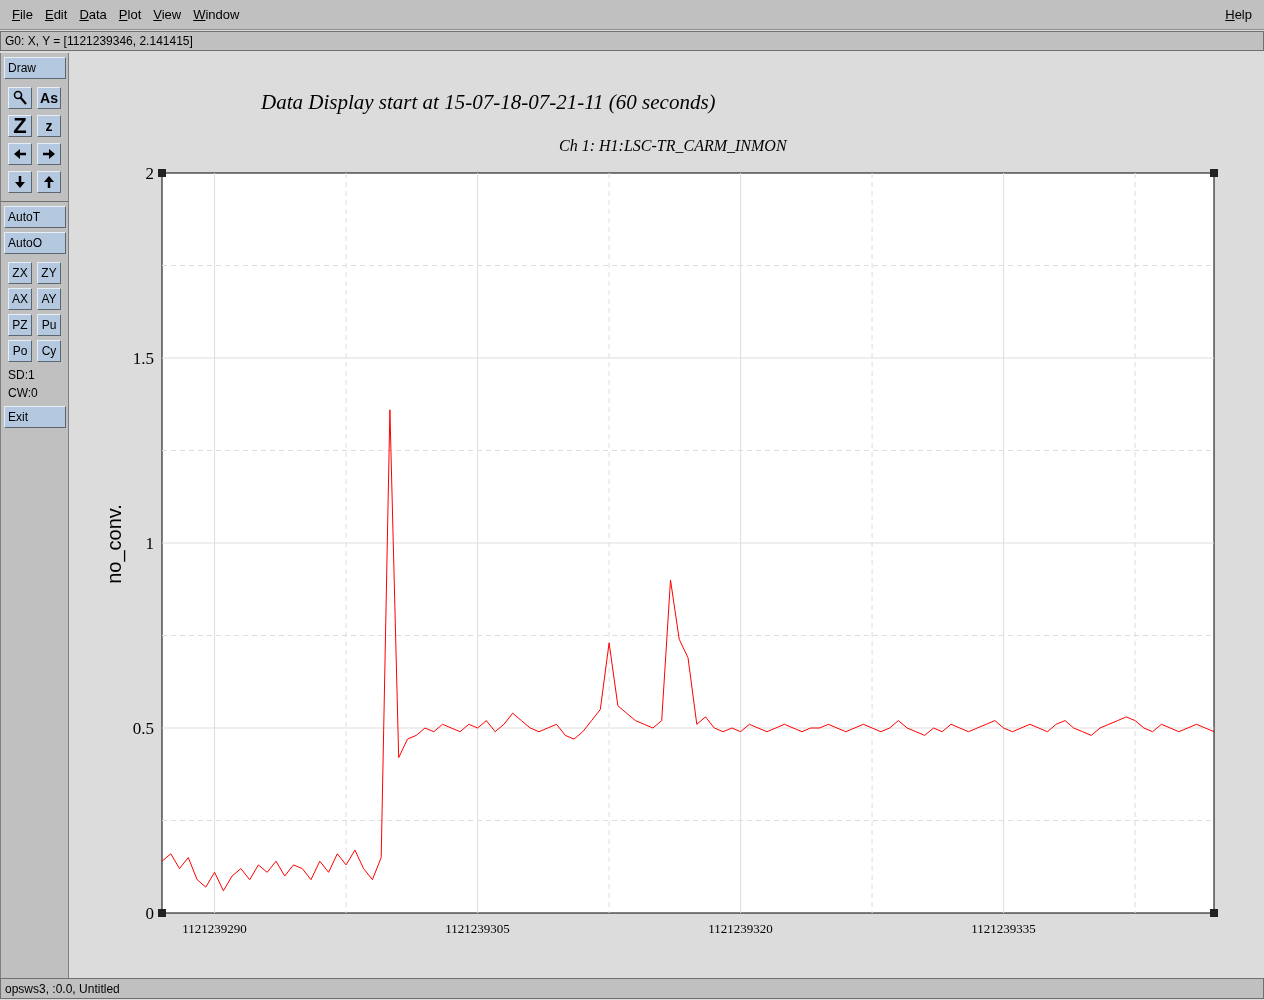  I want to click on up-arrow-icon, so click(49, 182).